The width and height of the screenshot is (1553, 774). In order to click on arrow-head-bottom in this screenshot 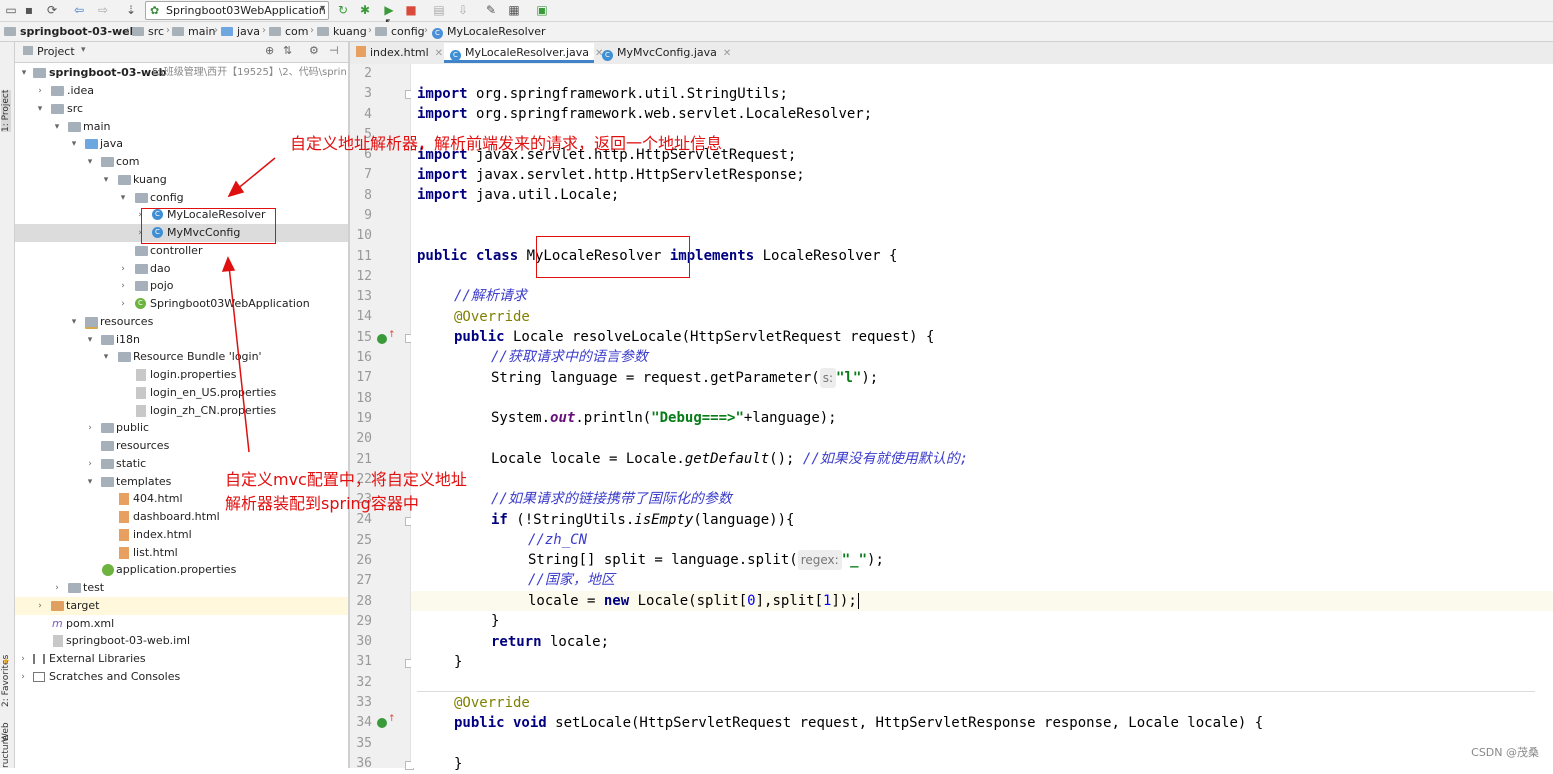, I will do `click(228, 264)`.